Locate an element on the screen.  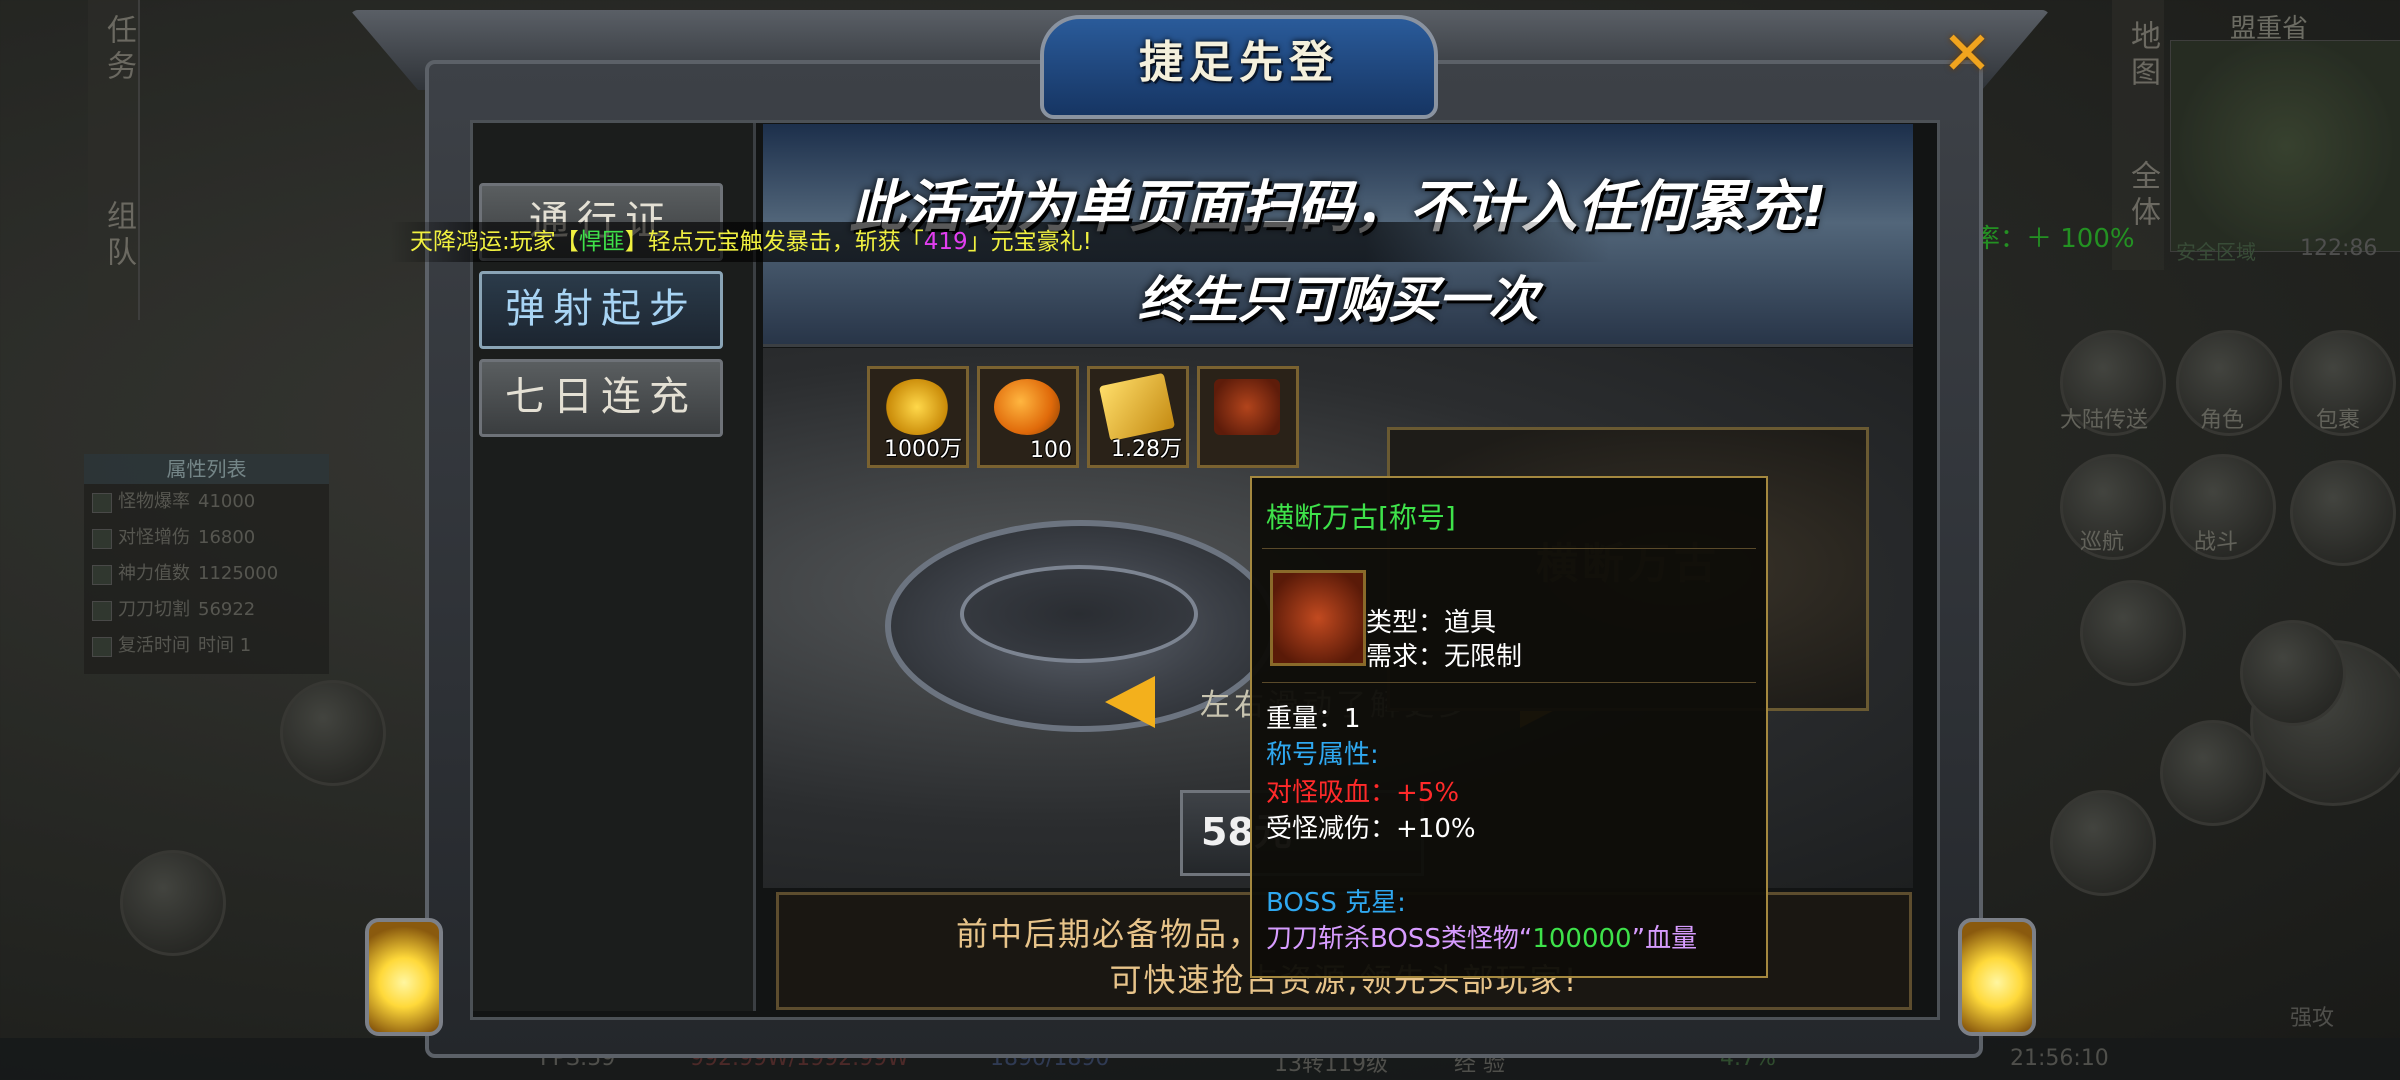
platform-center is located at coordinates (1079, 614).